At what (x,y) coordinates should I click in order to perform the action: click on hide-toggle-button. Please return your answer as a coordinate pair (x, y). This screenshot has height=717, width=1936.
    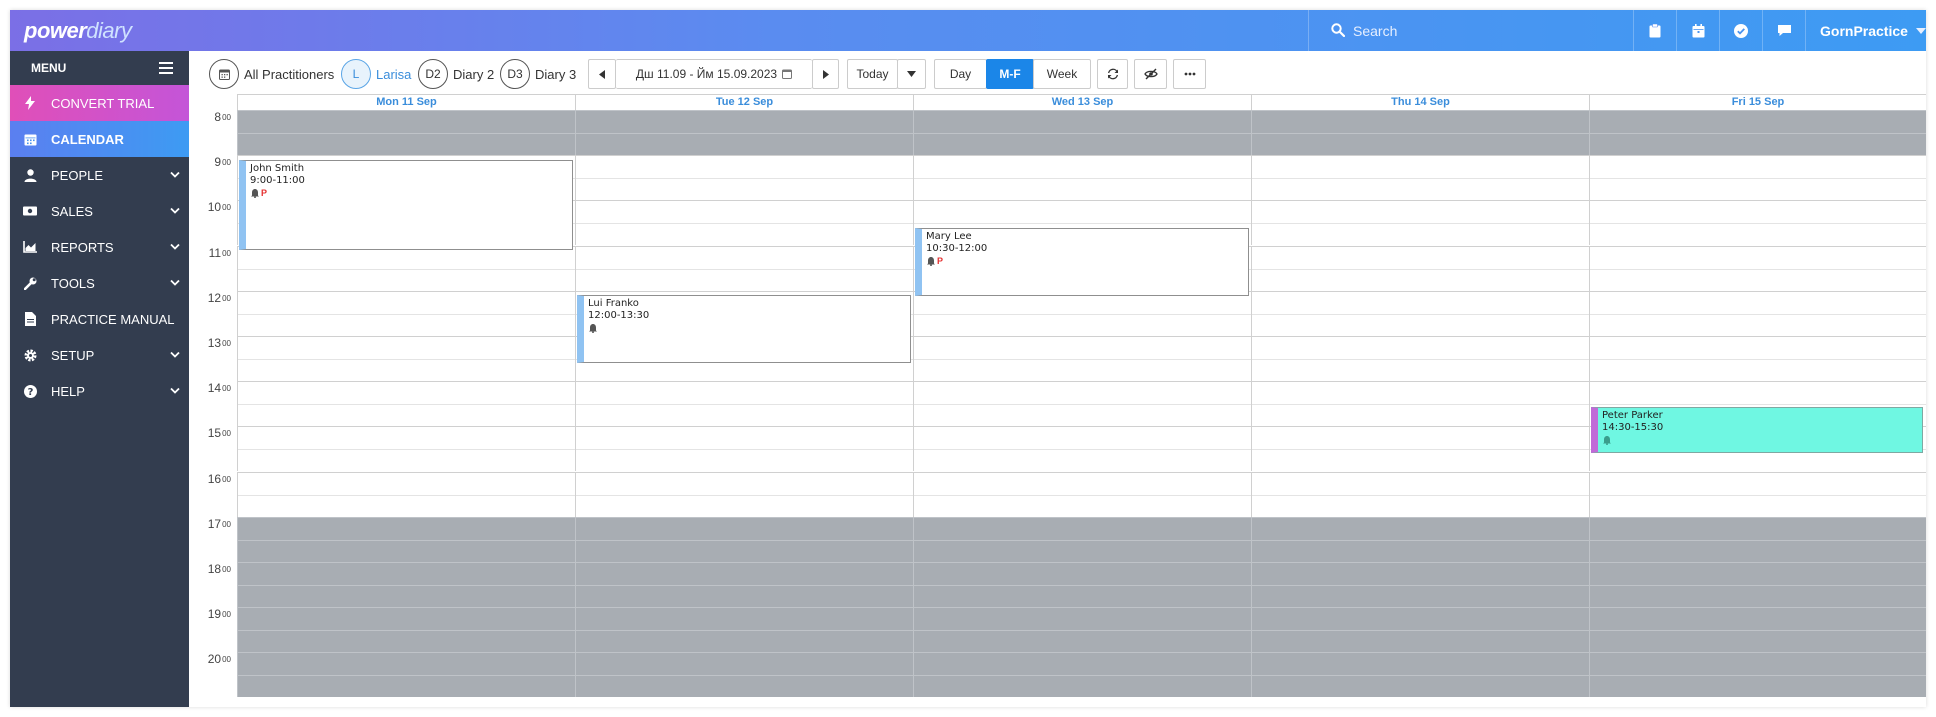
    Looking at the image, I should click on (1150, 74).